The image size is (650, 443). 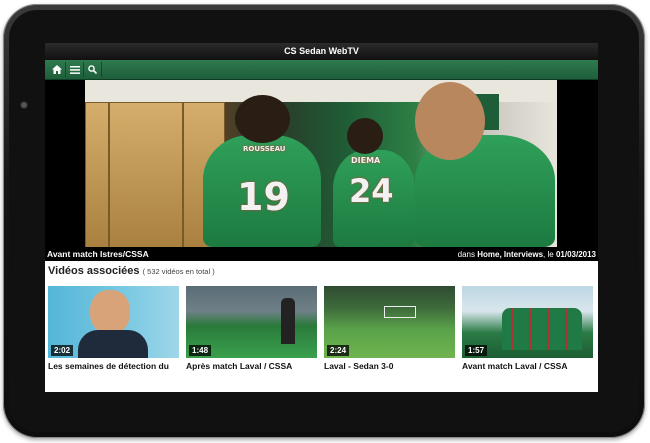 What do you see at coordinates (200, 350) in the screenshot?
I see `video-duration: 1:48` at bounding box center [200, 350].